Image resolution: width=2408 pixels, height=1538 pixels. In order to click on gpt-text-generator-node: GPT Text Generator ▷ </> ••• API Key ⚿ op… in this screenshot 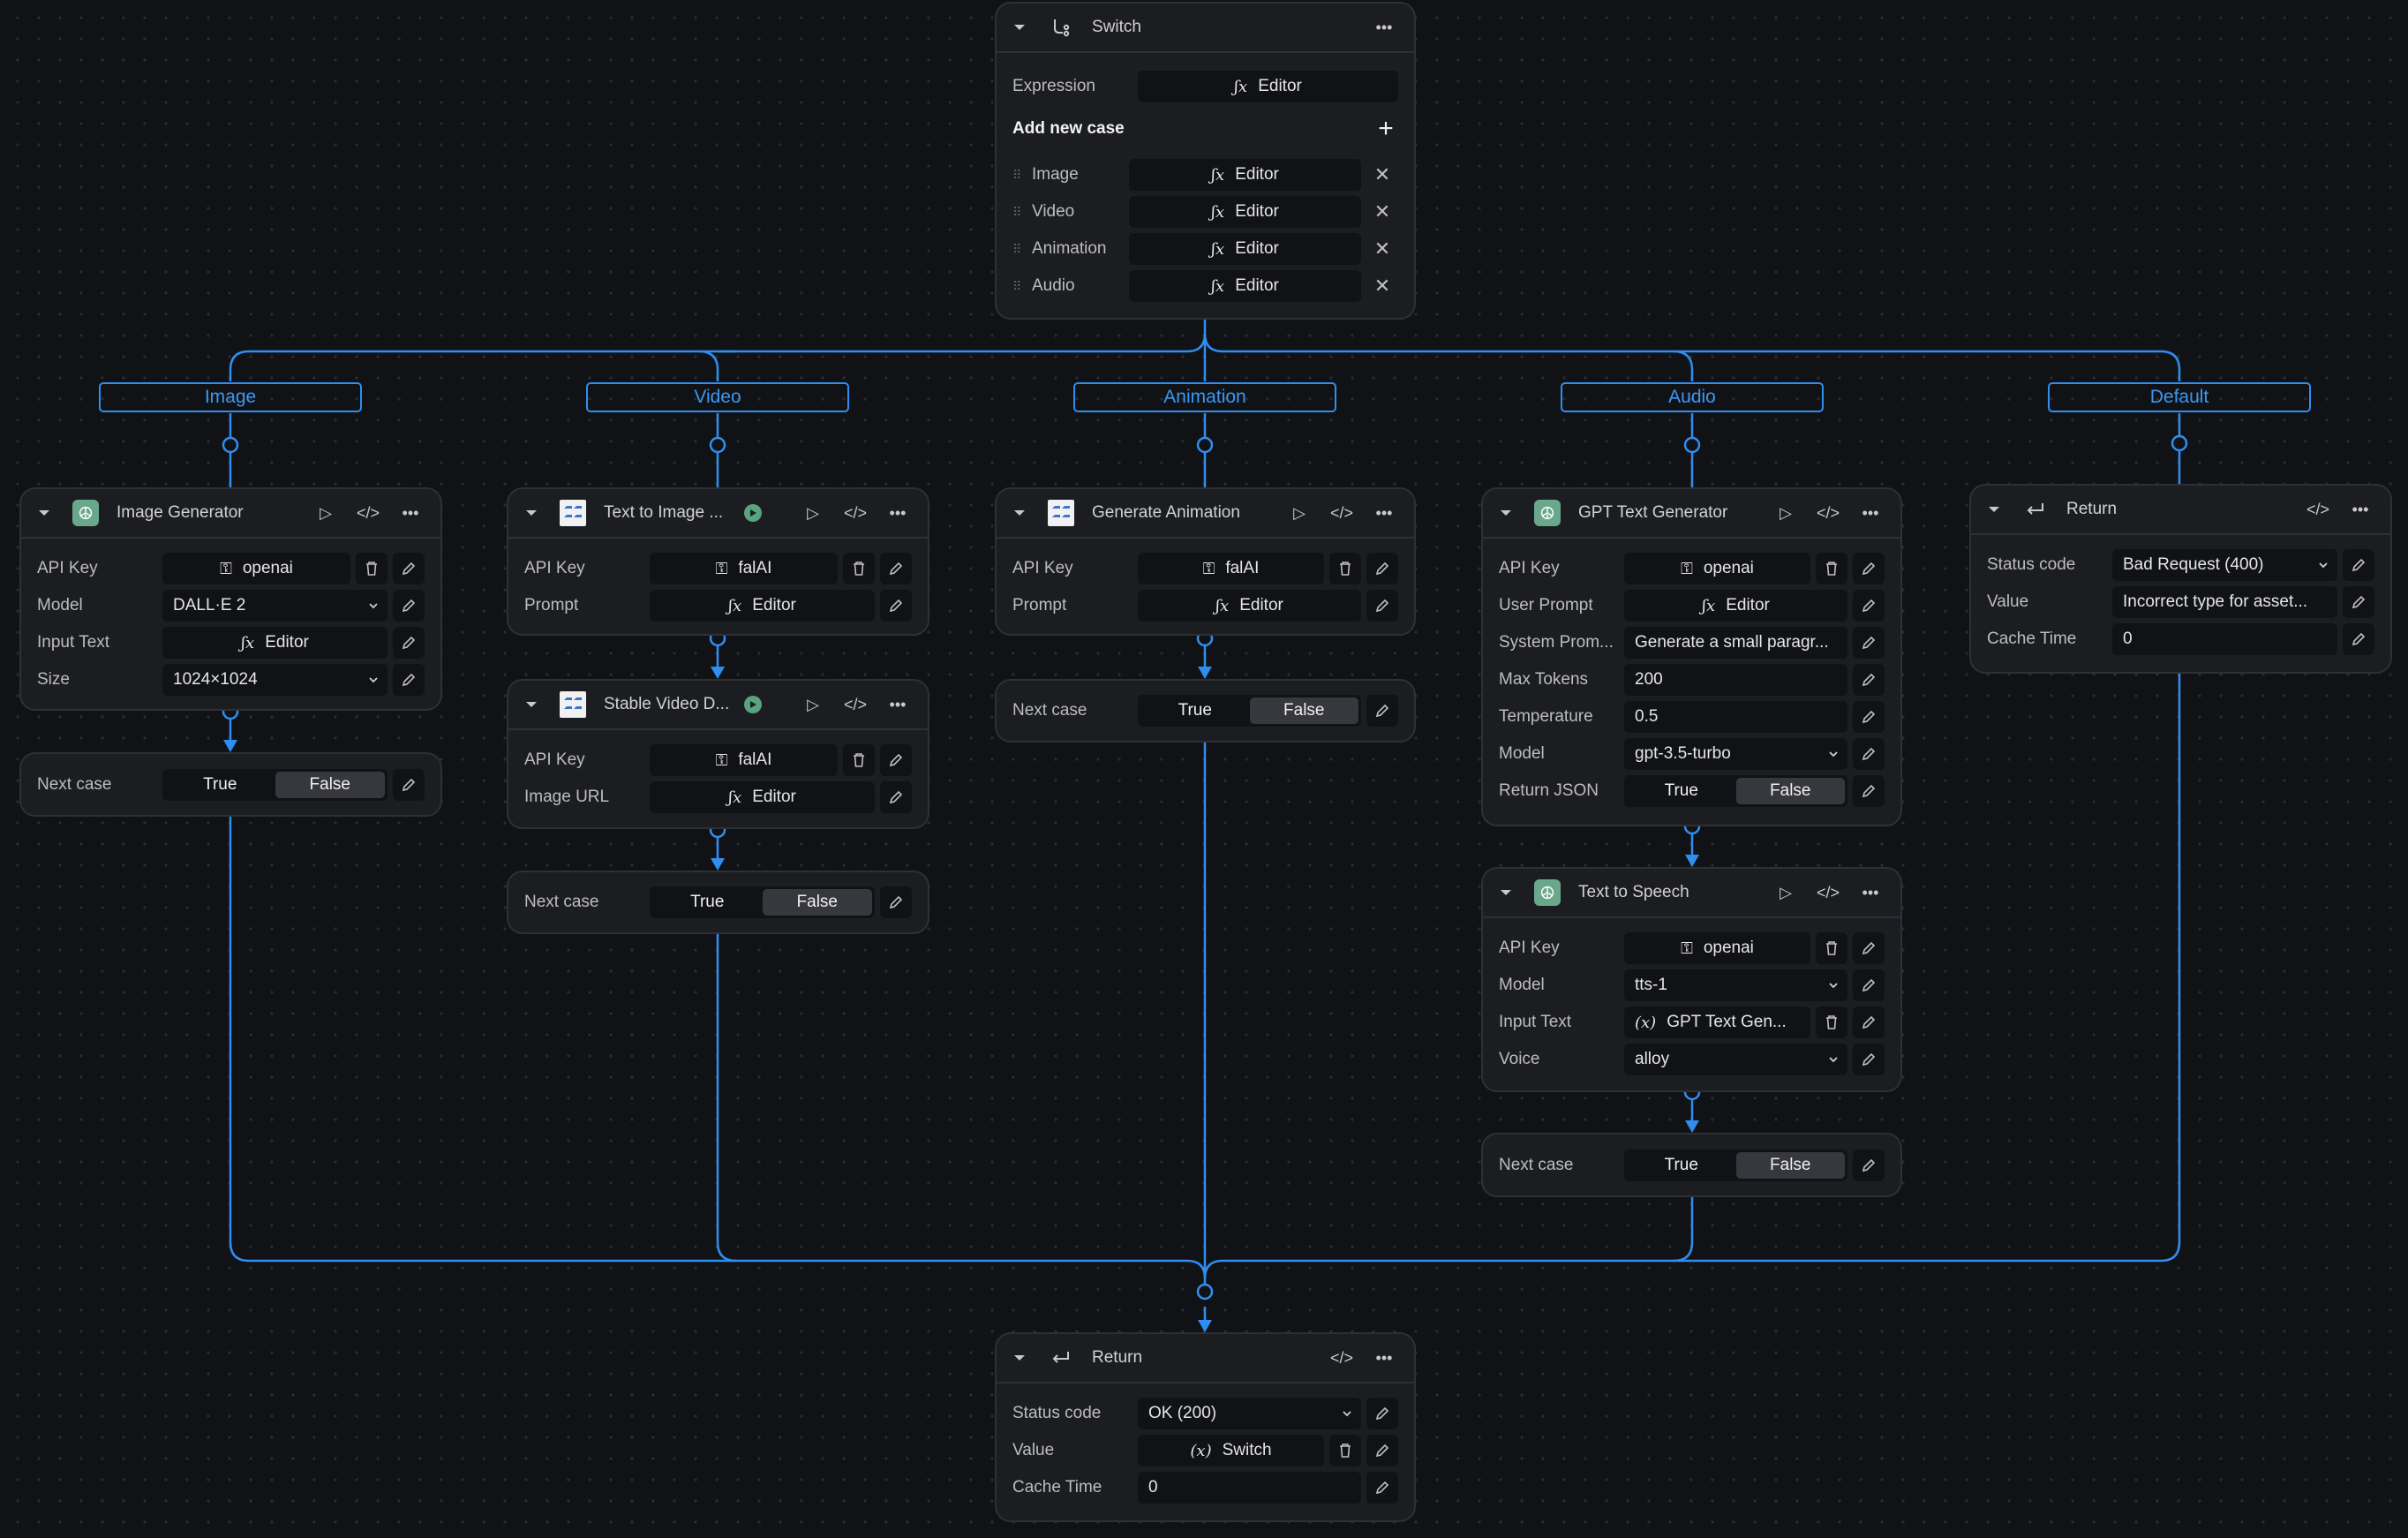, I will do `click(1691, 656)`.